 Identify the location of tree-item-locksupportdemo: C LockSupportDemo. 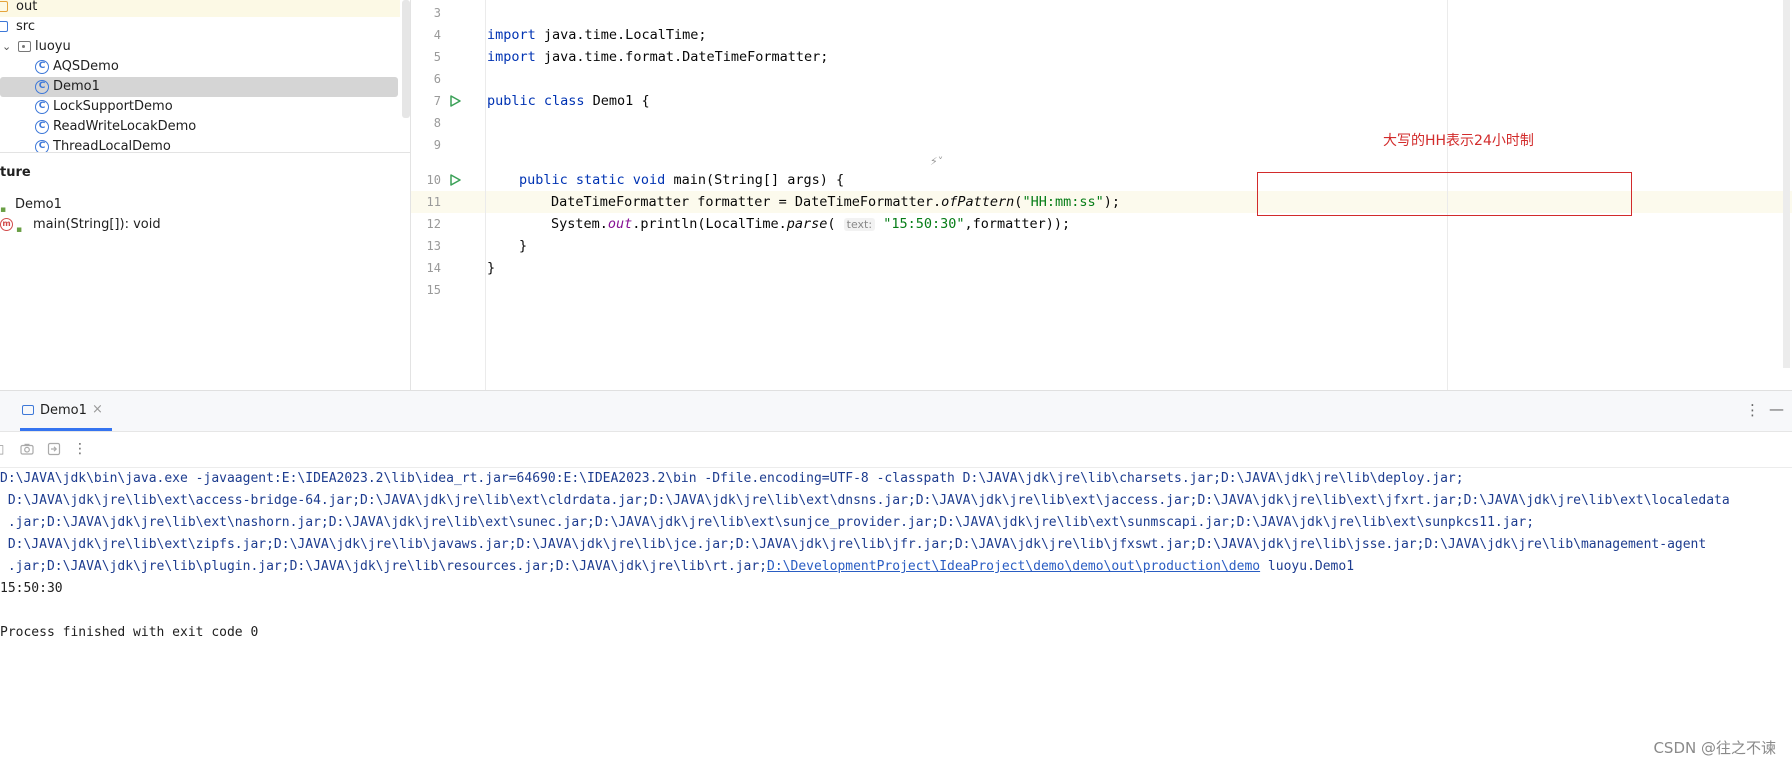
(200, 107).